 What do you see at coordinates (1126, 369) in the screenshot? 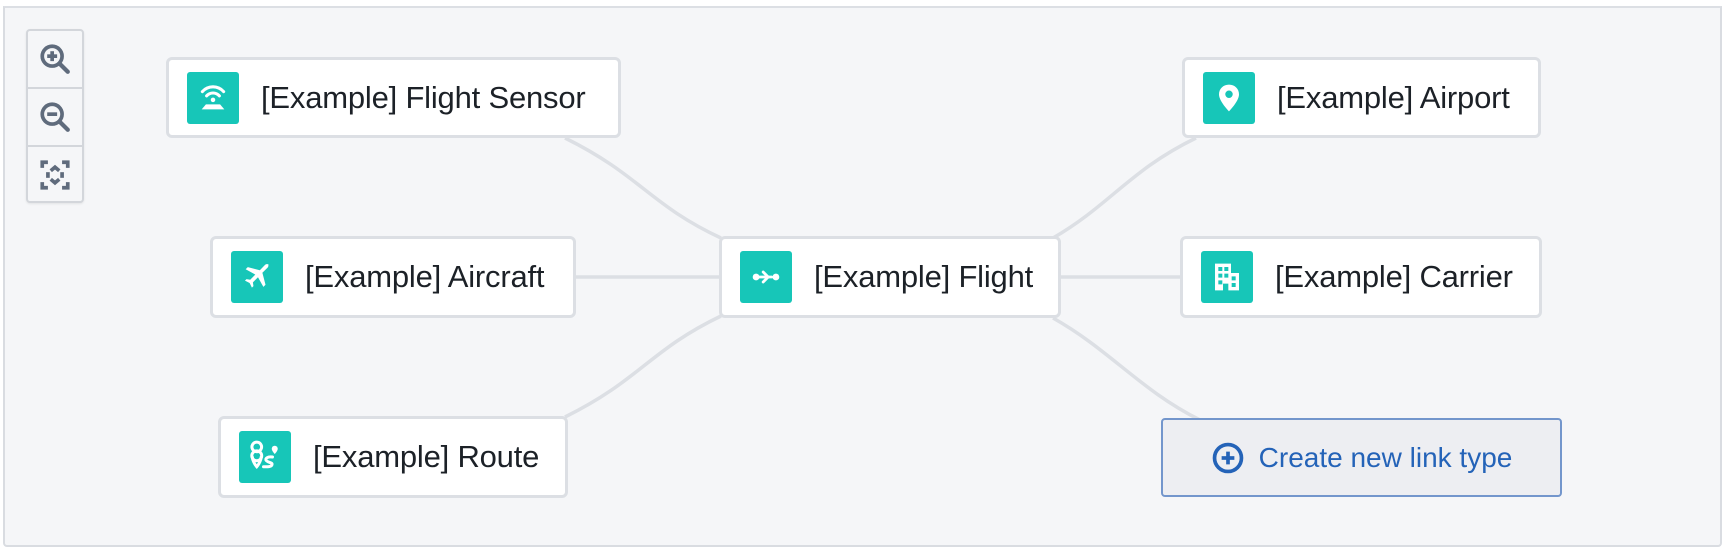
I see `edge-create-link` at bounding box center [1126, 369].